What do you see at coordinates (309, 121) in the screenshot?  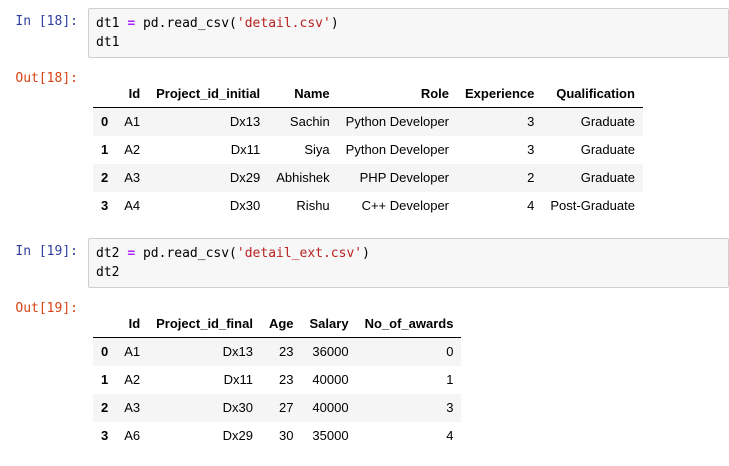 I see `df-cell: Sachin` at bounding box center [309, 121].